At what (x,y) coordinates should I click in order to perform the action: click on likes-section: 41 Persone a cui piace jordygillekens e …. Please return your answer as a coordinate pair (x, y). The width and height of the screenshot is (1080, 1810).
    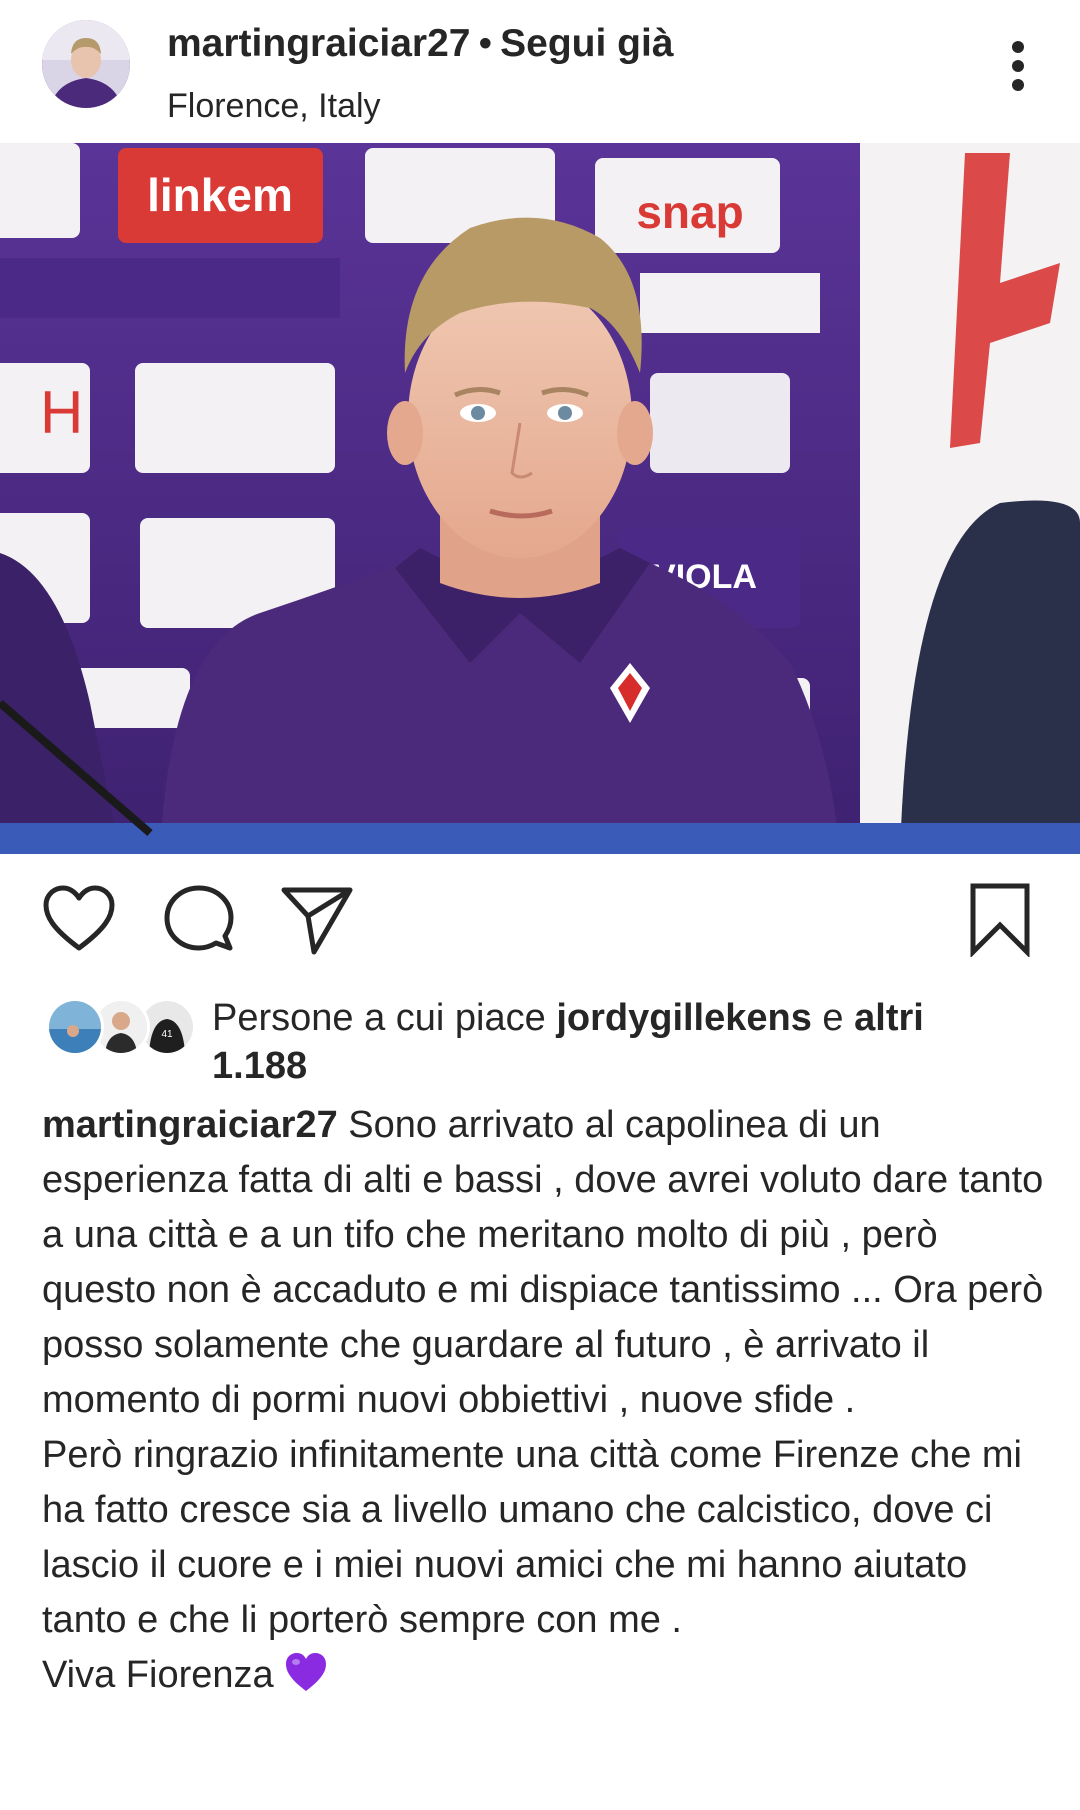
    Looking at the image, I should click on (540, 1039).